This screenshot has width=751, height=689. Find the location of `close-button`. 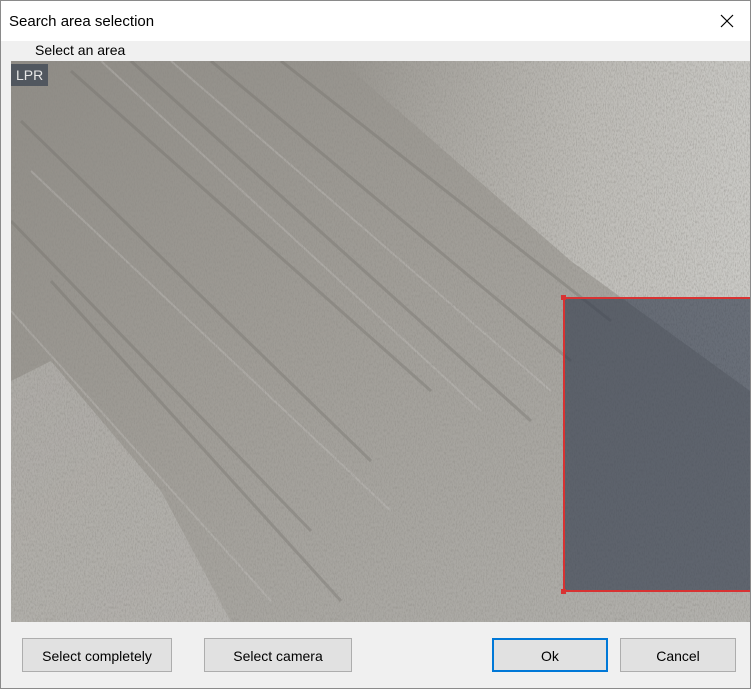

close-button is located at coordinates (727, 21).